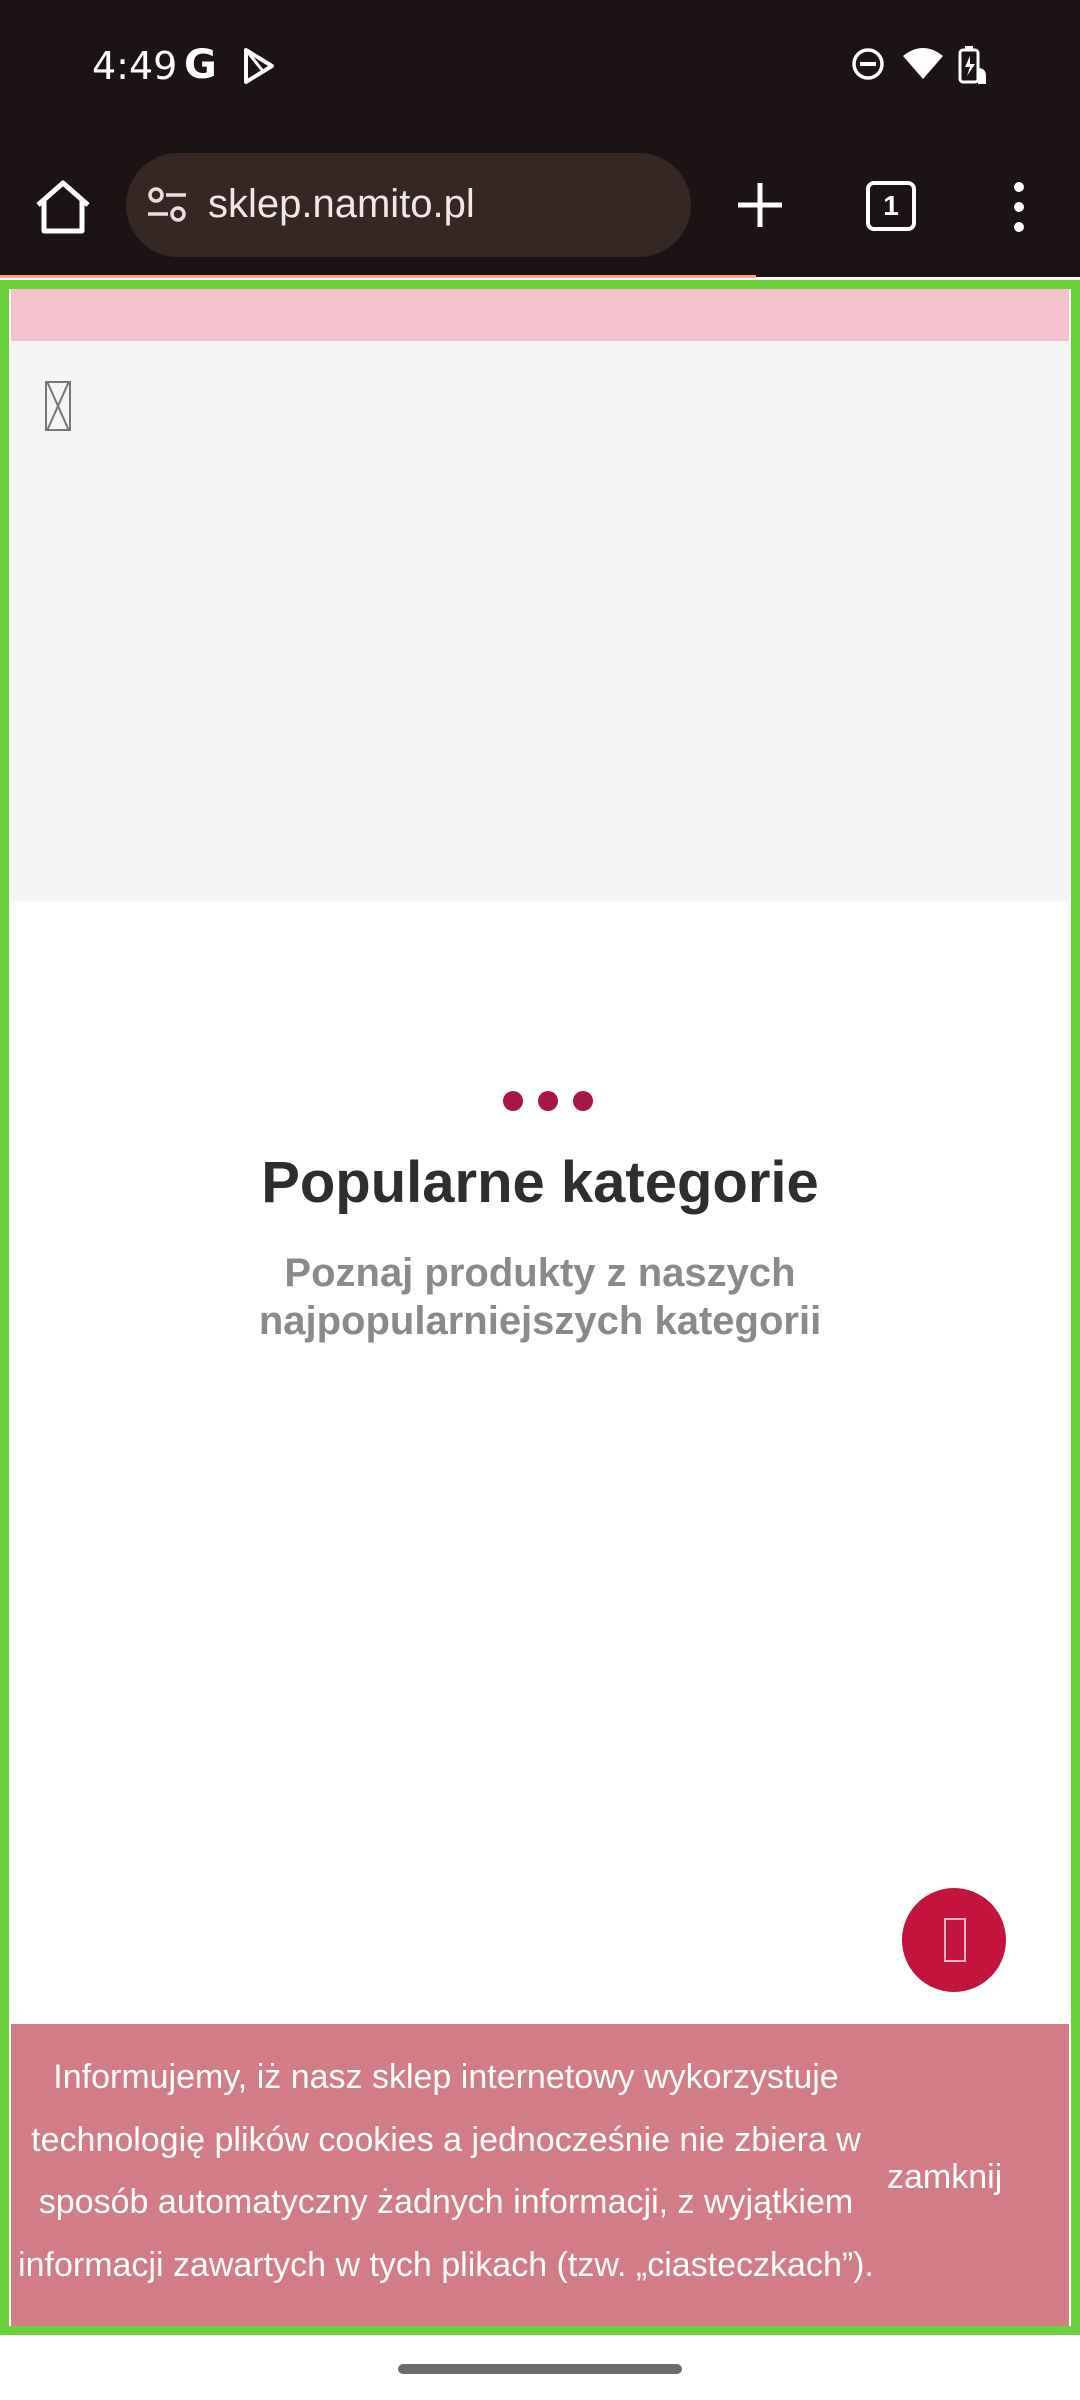  I want to click on status-time: 4:49, so click(135, 66).